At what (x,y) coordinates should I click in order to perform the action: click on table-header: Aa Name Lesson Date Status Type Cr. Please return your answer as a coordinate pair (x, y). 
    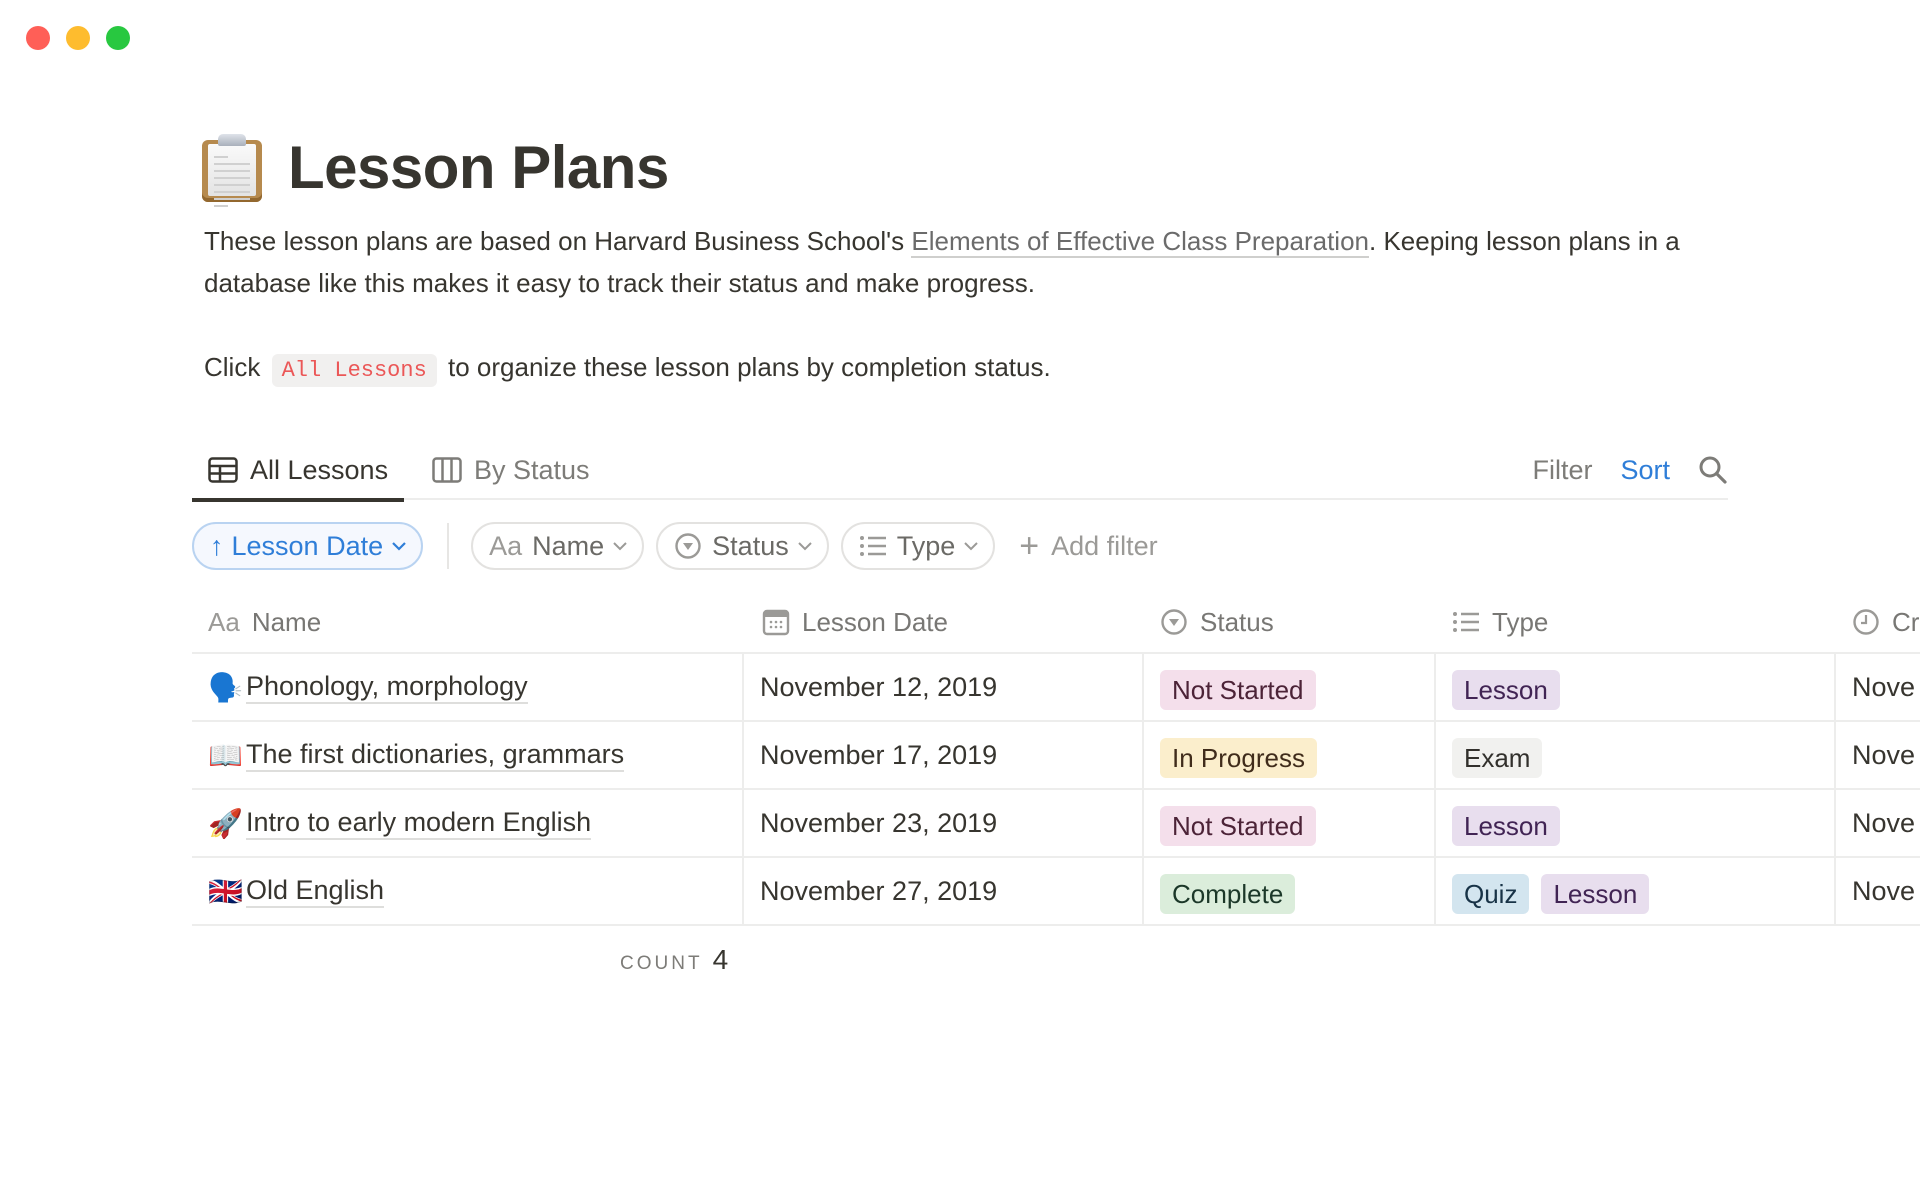
    Looking at the image, I should click on (1056, 622).